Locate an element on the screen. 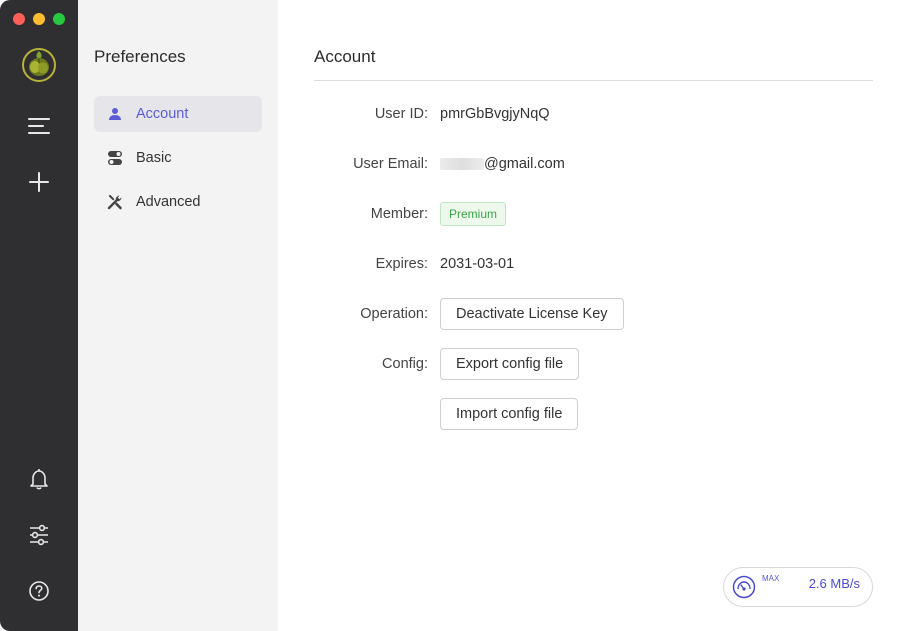 The width and height of the screenshot is (909, 631). help-icon is located at coordinates (39, 591).